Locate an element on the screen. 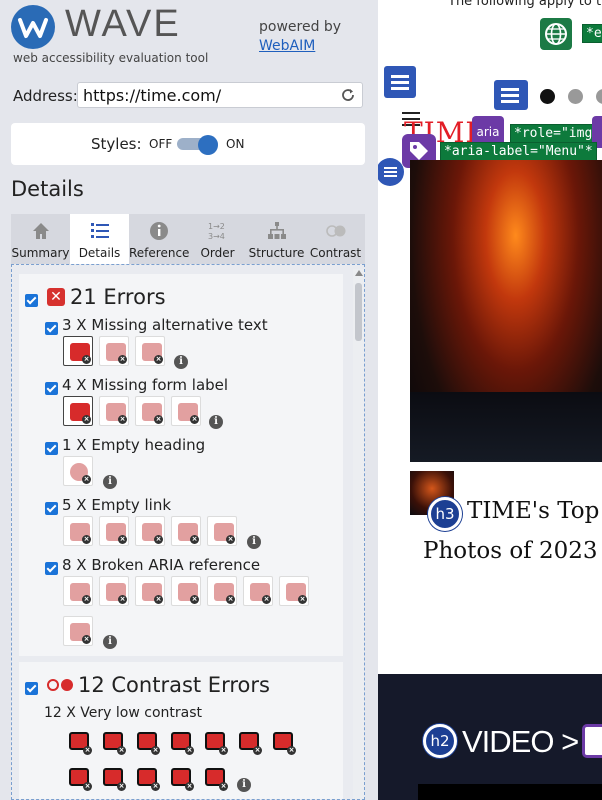  errors-checkbox is located at coordinates (31, 300).